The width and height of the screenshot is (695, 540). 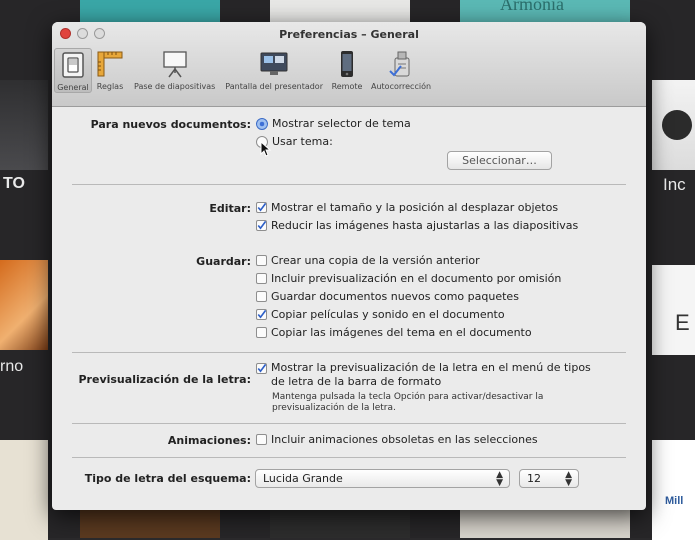 I want to click on theme-name: TO, so click(x=14, y=183).